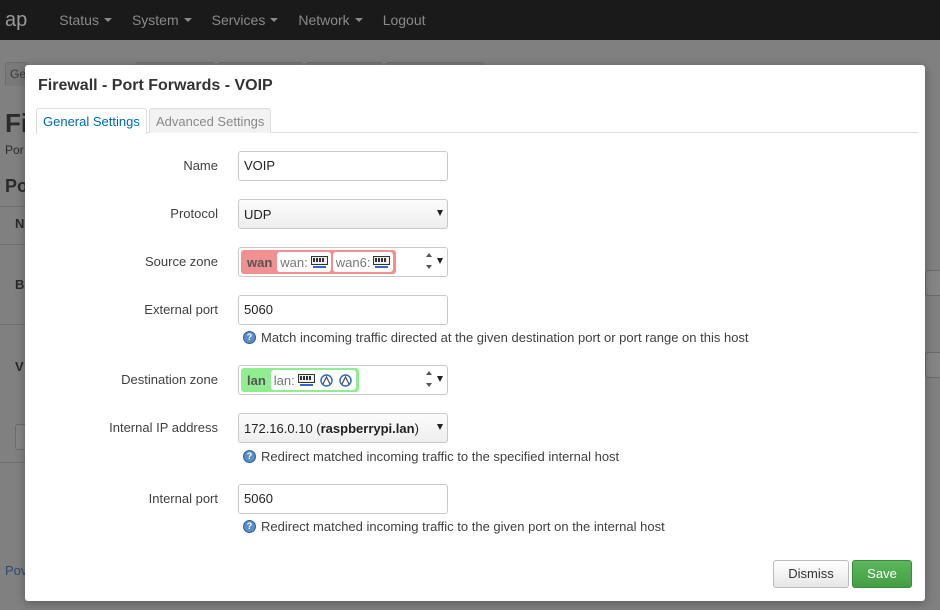  I want to click on bg-col-header: N, so click(20, 223).